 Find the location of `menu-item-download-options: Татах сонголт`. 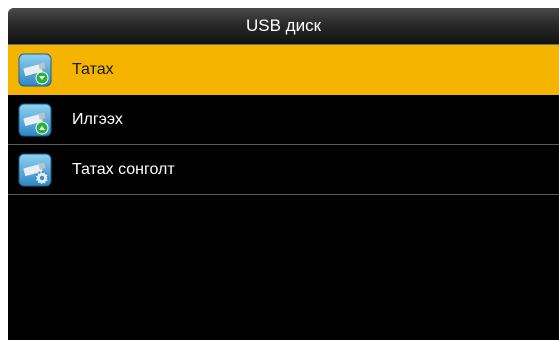

menu-item-download-options: Татах сонголт is located at coordinates (283, 170).